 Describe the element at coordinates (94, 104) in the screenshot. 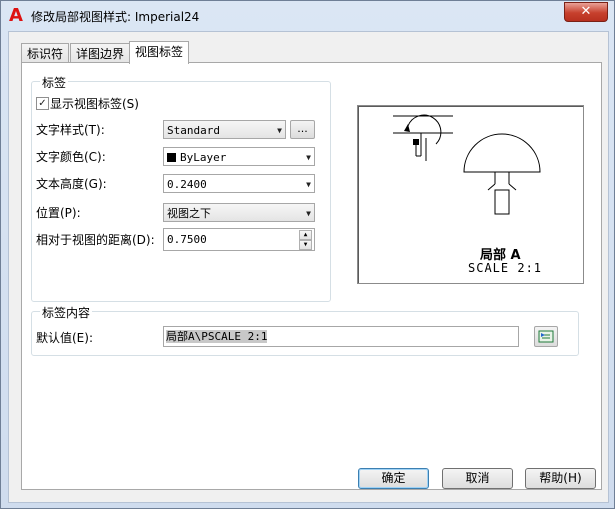

I see `show-label-text: 显示视图标签(S)` at that location.